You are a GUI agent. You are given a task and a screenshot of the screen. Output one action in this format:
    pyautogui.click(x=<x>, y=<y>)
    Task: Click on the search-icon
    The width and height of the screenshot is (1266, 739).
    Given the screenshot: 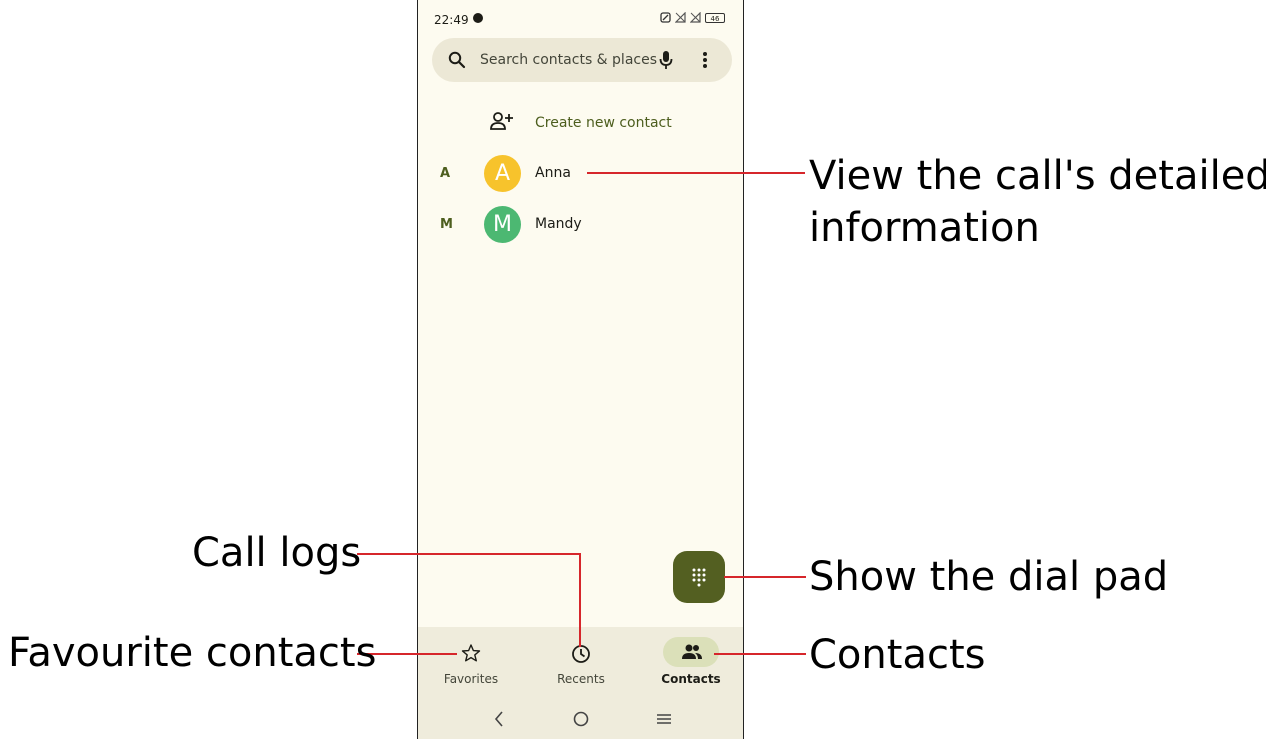 What is the action you would take?
    pyautogui.click(x=457, y=62)
    